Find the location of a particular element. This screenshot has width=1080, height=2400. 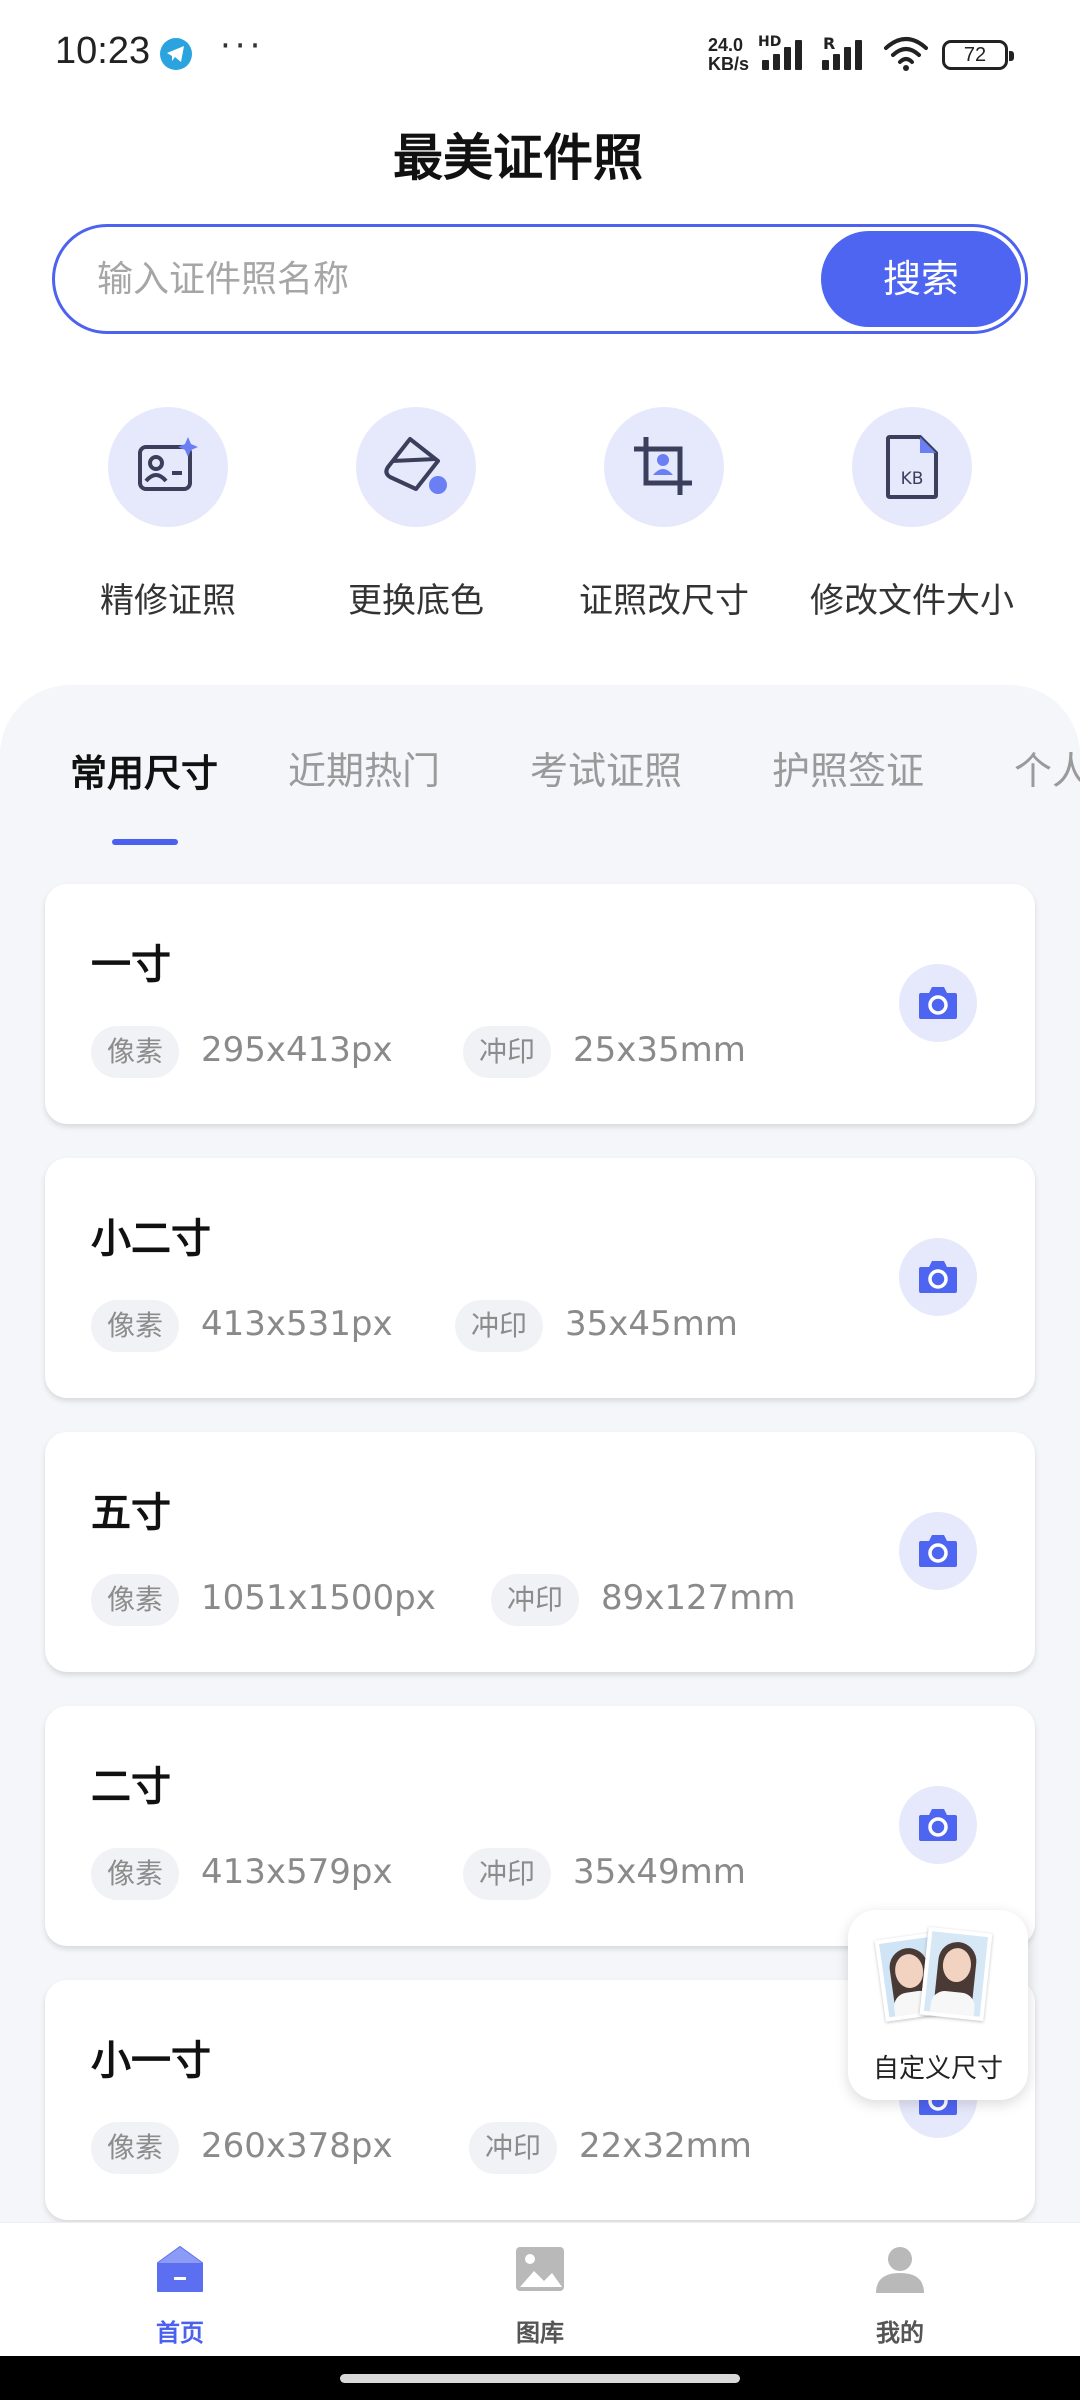

nav-gallery: 图库 is located at coordinates (540, 2294).